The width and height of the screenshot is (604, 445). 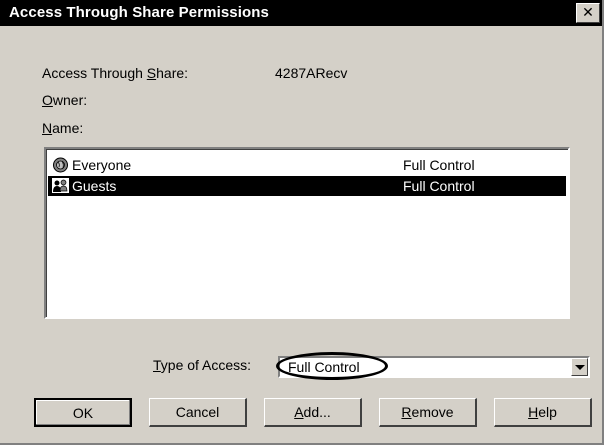 I want to click on list-item-everyone: Everyone Full Control, so click(x=307, y=165).